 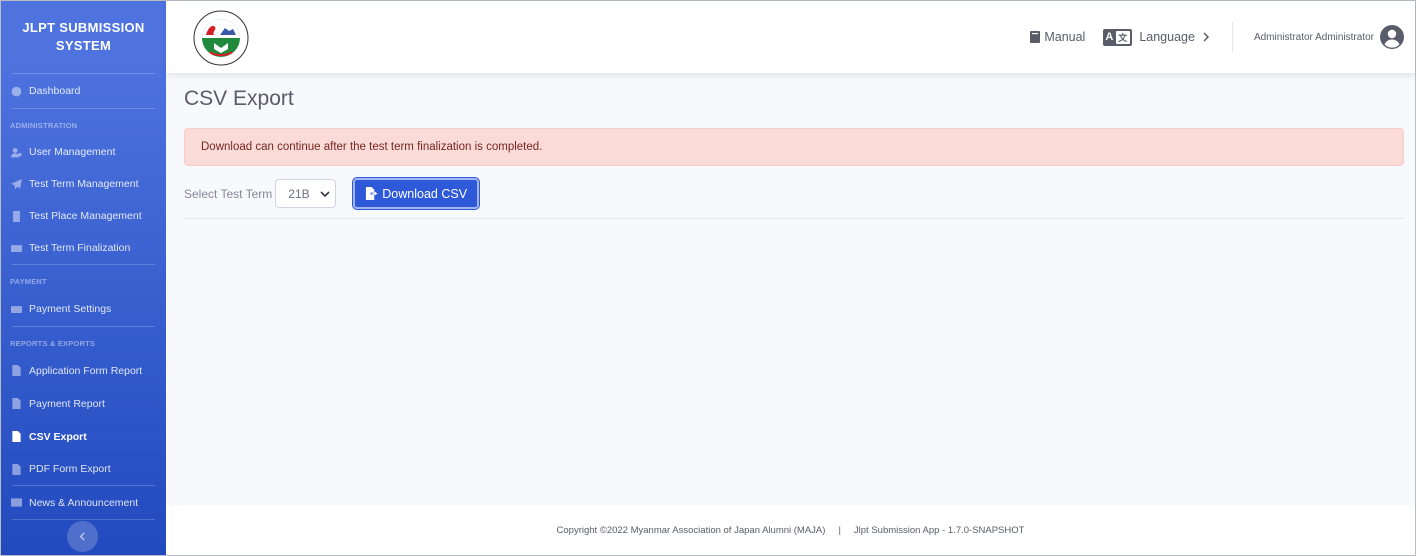 What do you see at coordinates (72, 152) in the screenshot?
I see `sidebar-item-label: User Management` at bounding box center [72, 152].